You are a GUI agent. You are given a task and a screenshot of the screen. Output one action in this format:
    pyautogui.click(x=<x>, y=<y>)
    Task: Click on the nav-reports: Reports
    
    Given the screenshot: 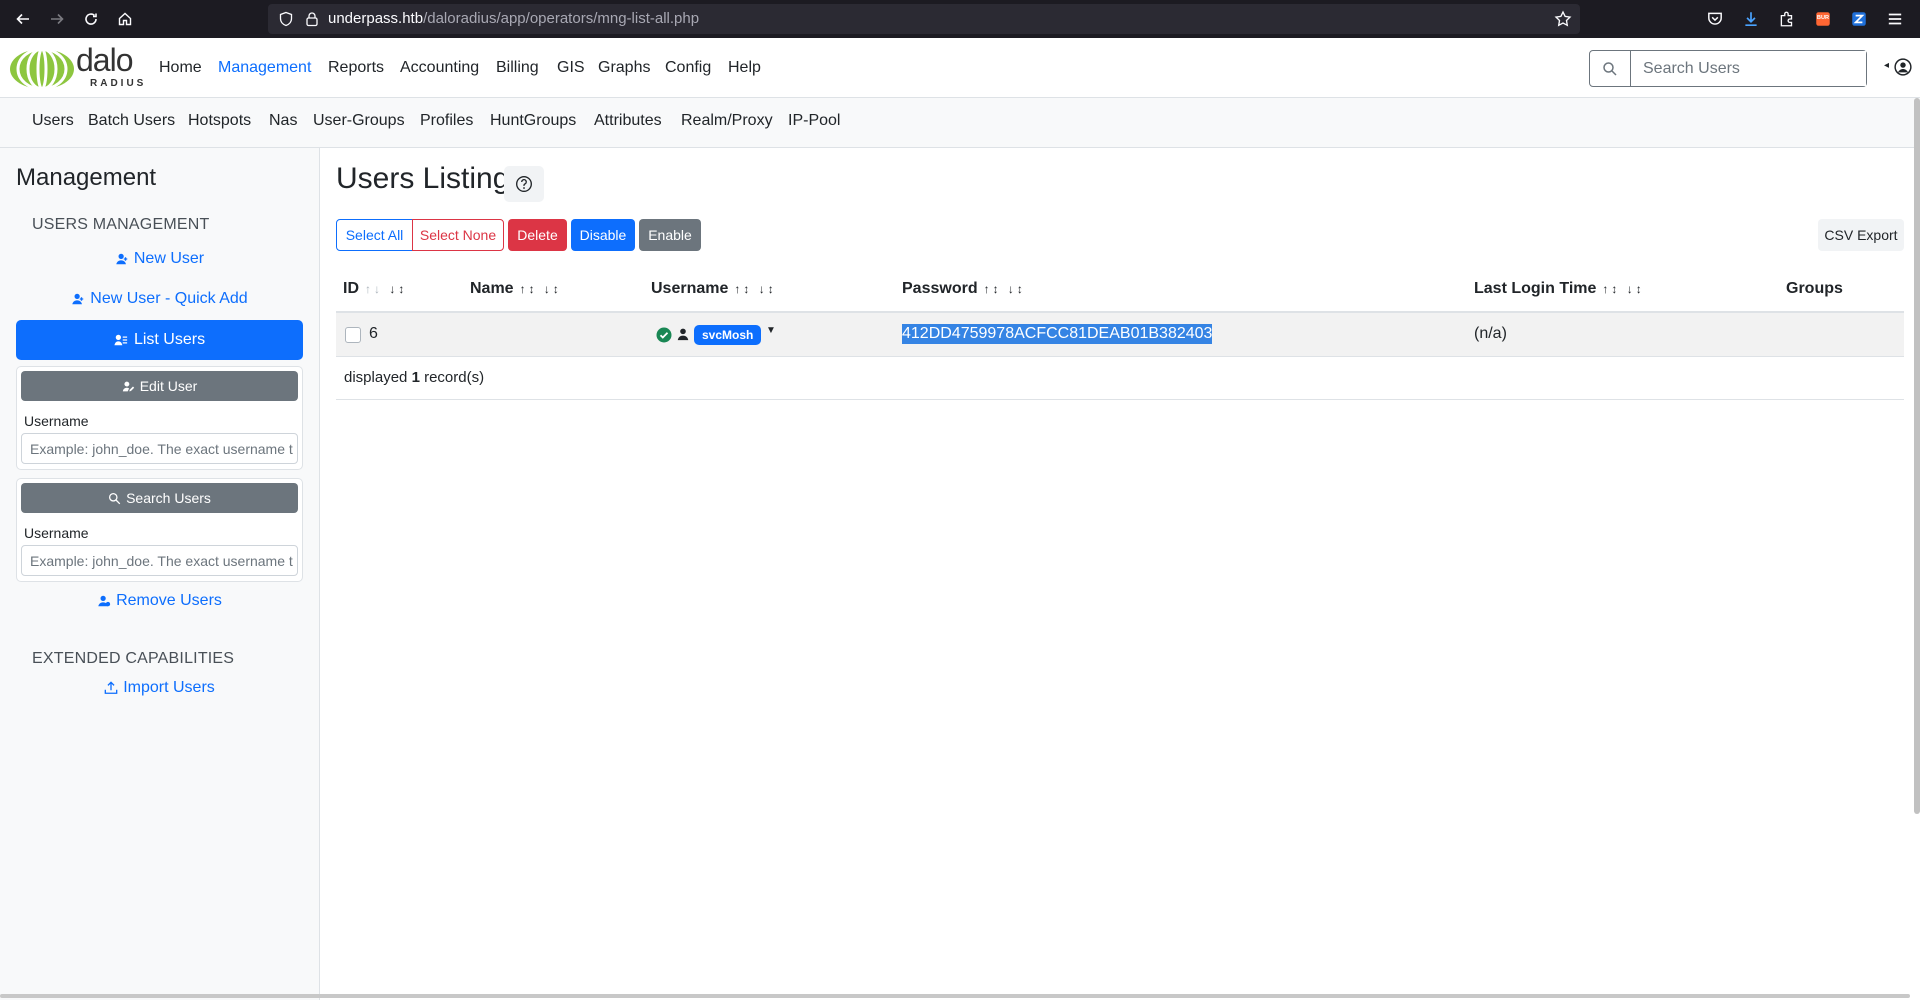 What is the action you would take?
    pyautogui.click(x=356, y=68)
    